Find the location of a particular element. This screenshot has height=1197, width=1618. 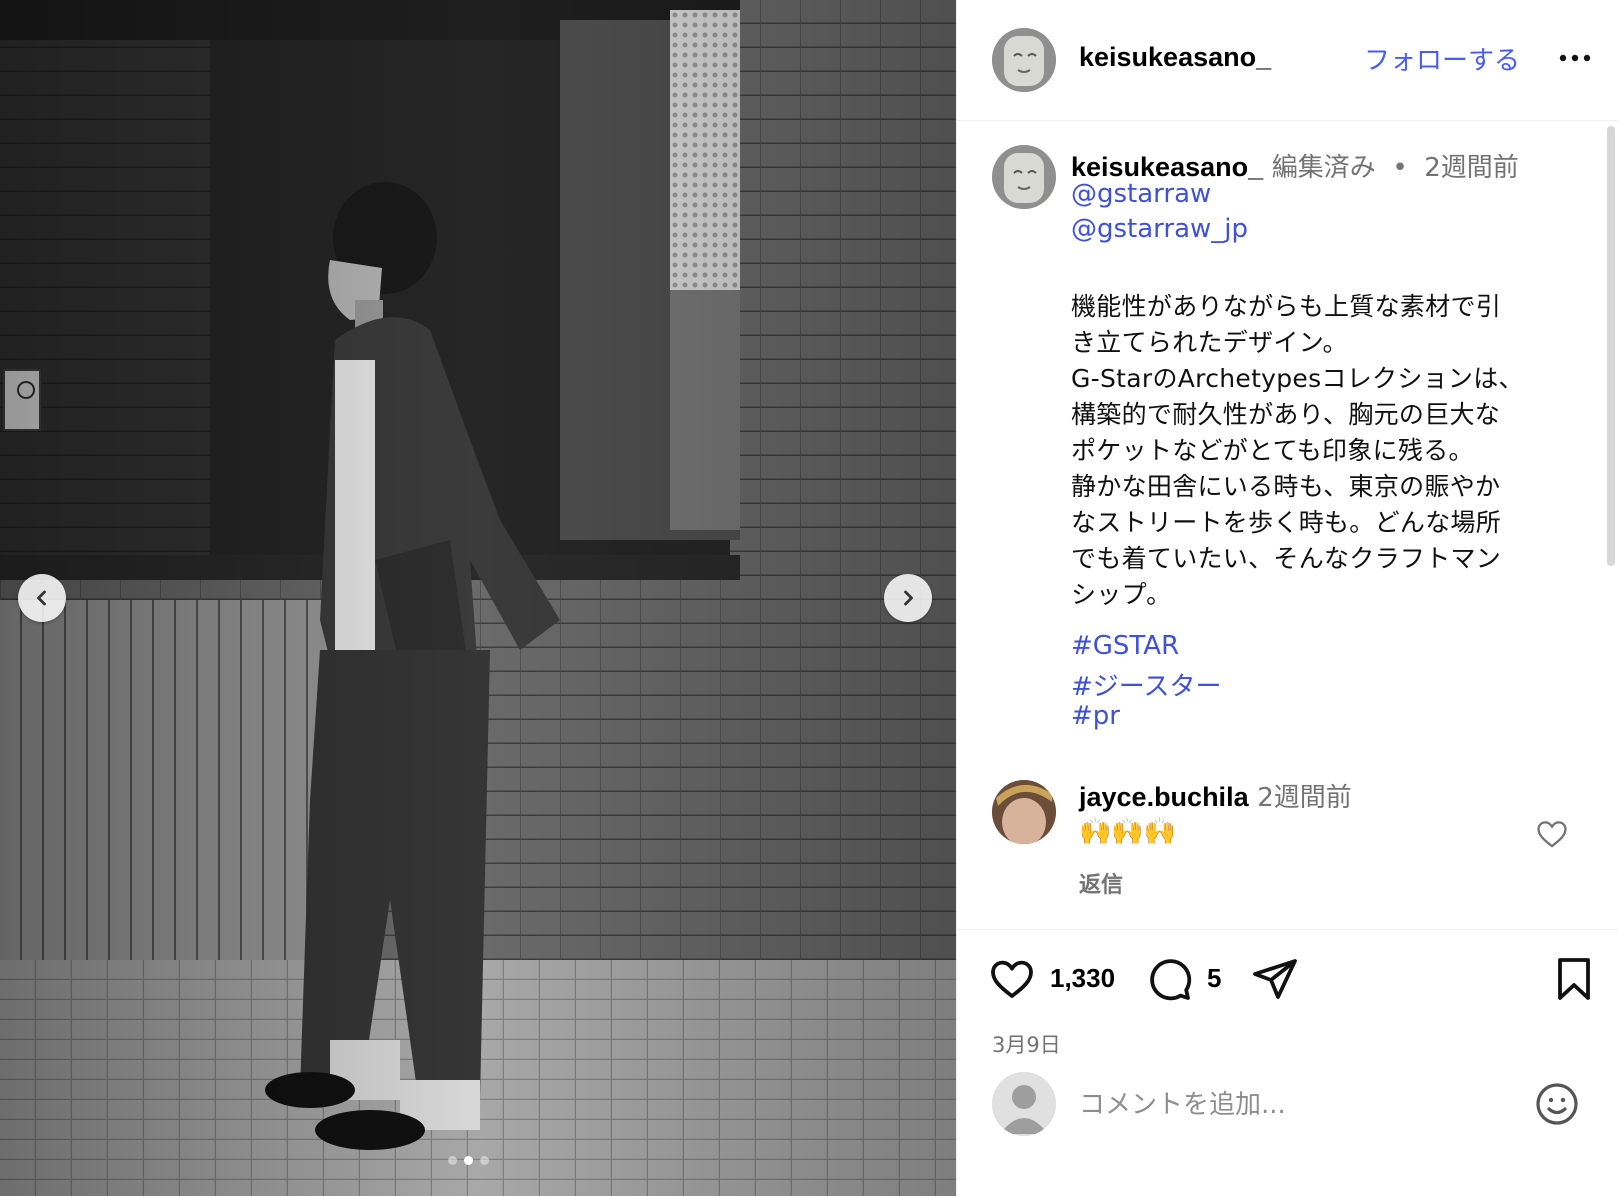

bookmark-icon is located at coordinates (1574, 979).